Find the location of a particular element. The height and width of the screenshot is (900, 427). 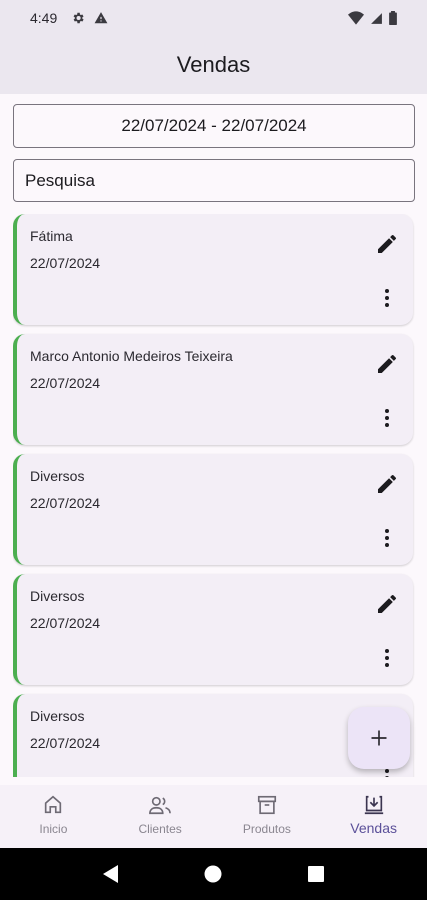

gear-icon is located at coordinates (78, 18).